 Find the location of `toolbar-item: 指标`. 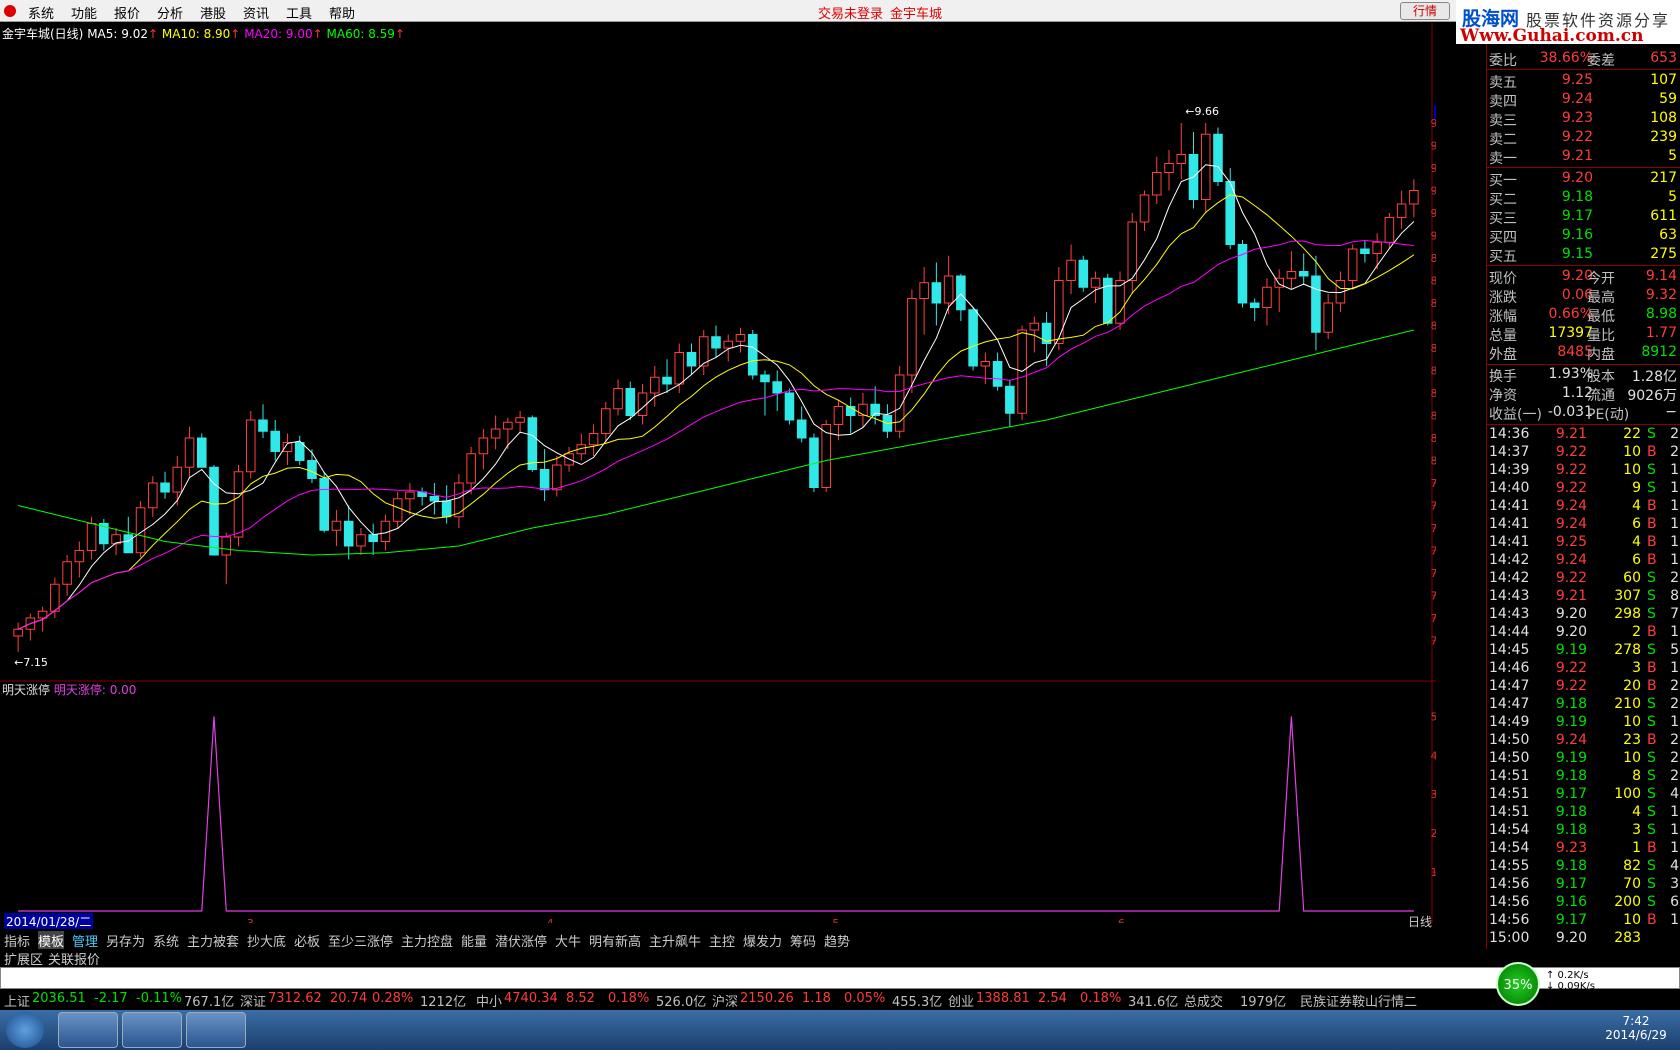

toolbar-item: 指标 is located at coordinates (17, 940).